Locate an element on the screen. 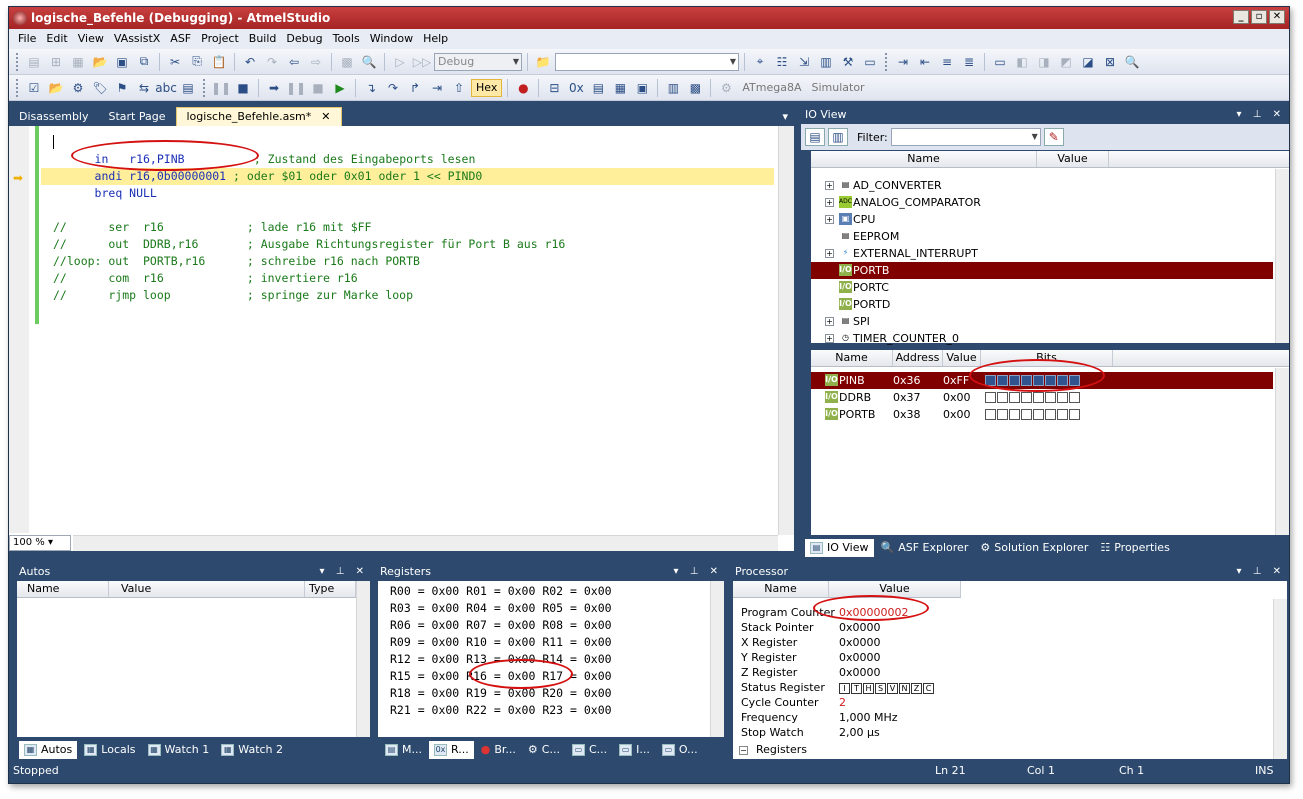 The image size is (1303, 799). col-proc-value: Value is located at coordinates (895, 589).